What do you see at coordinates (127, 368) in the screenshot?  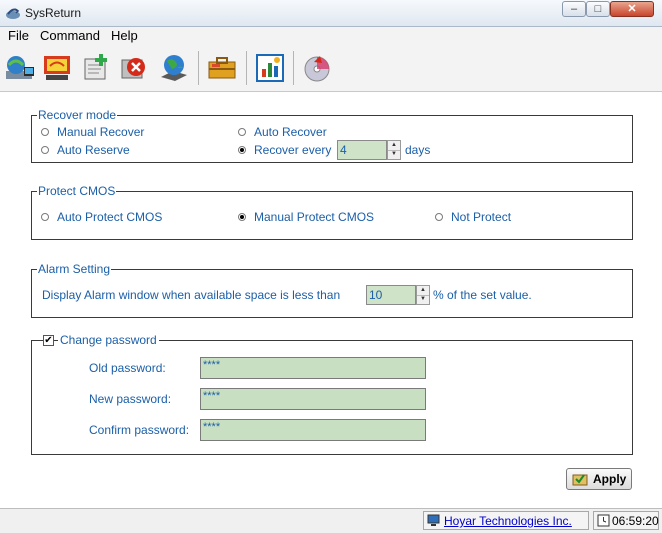 I see `old-password-label: Old password:` at bounding box center [127, 368].